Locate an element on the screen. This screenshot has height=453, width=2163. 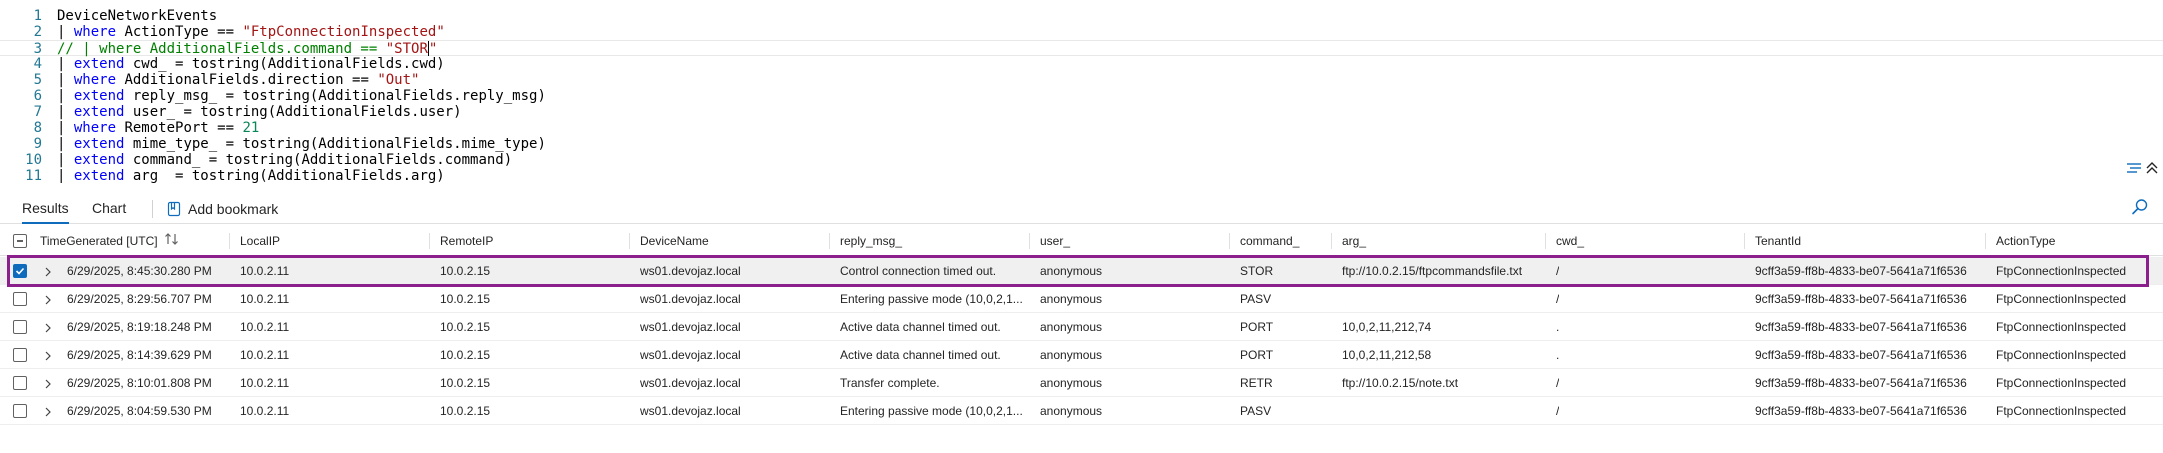
tab-results: Results is located at coordinates (45, 211).